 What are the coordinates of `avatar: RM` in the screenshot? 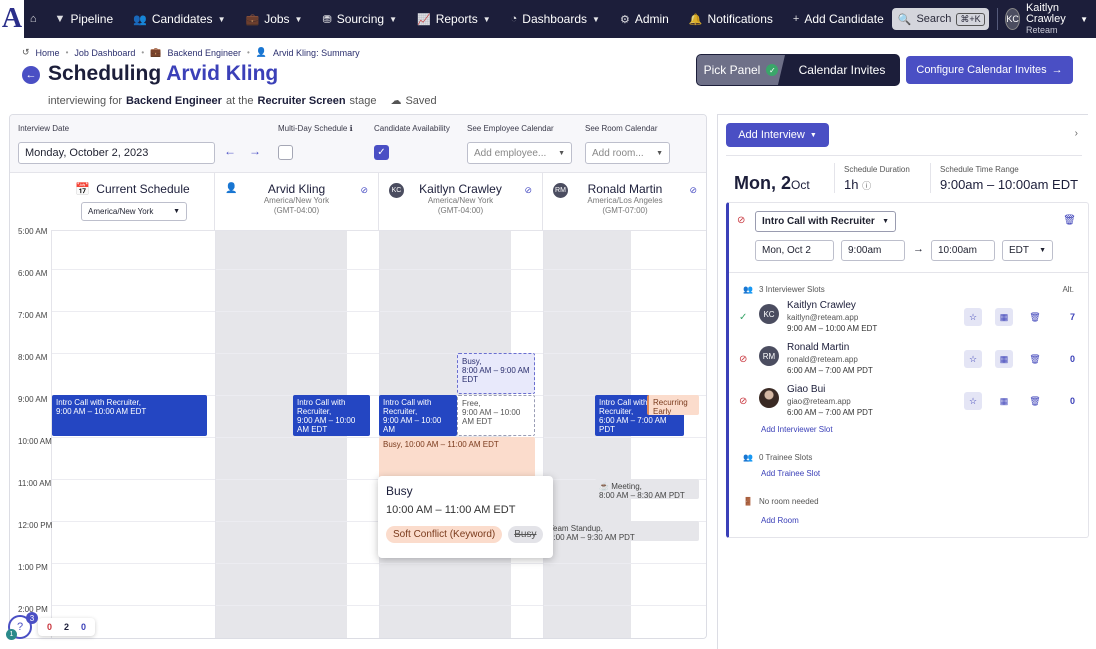 It's located at (769, 356).